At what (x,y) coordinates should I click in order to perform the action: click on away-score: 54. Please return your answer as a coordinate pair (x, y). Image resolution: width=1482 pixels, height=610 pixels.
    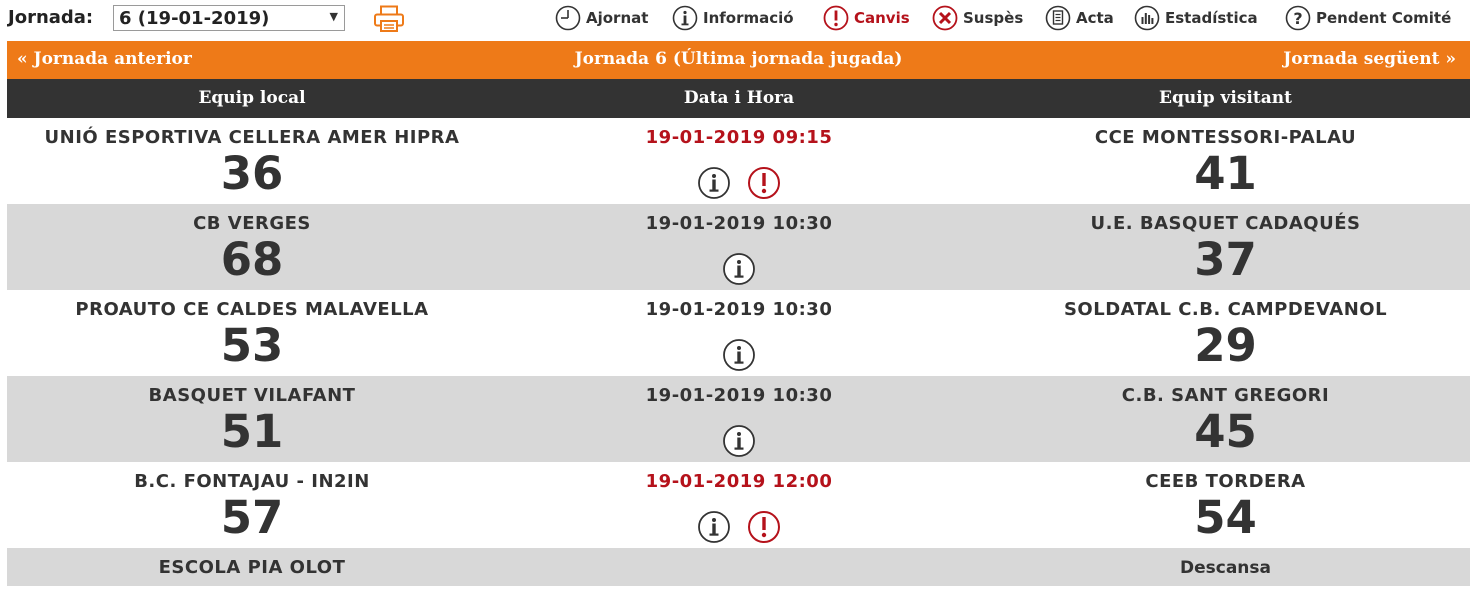
    Looking at the image, I should click on (1225, 517).